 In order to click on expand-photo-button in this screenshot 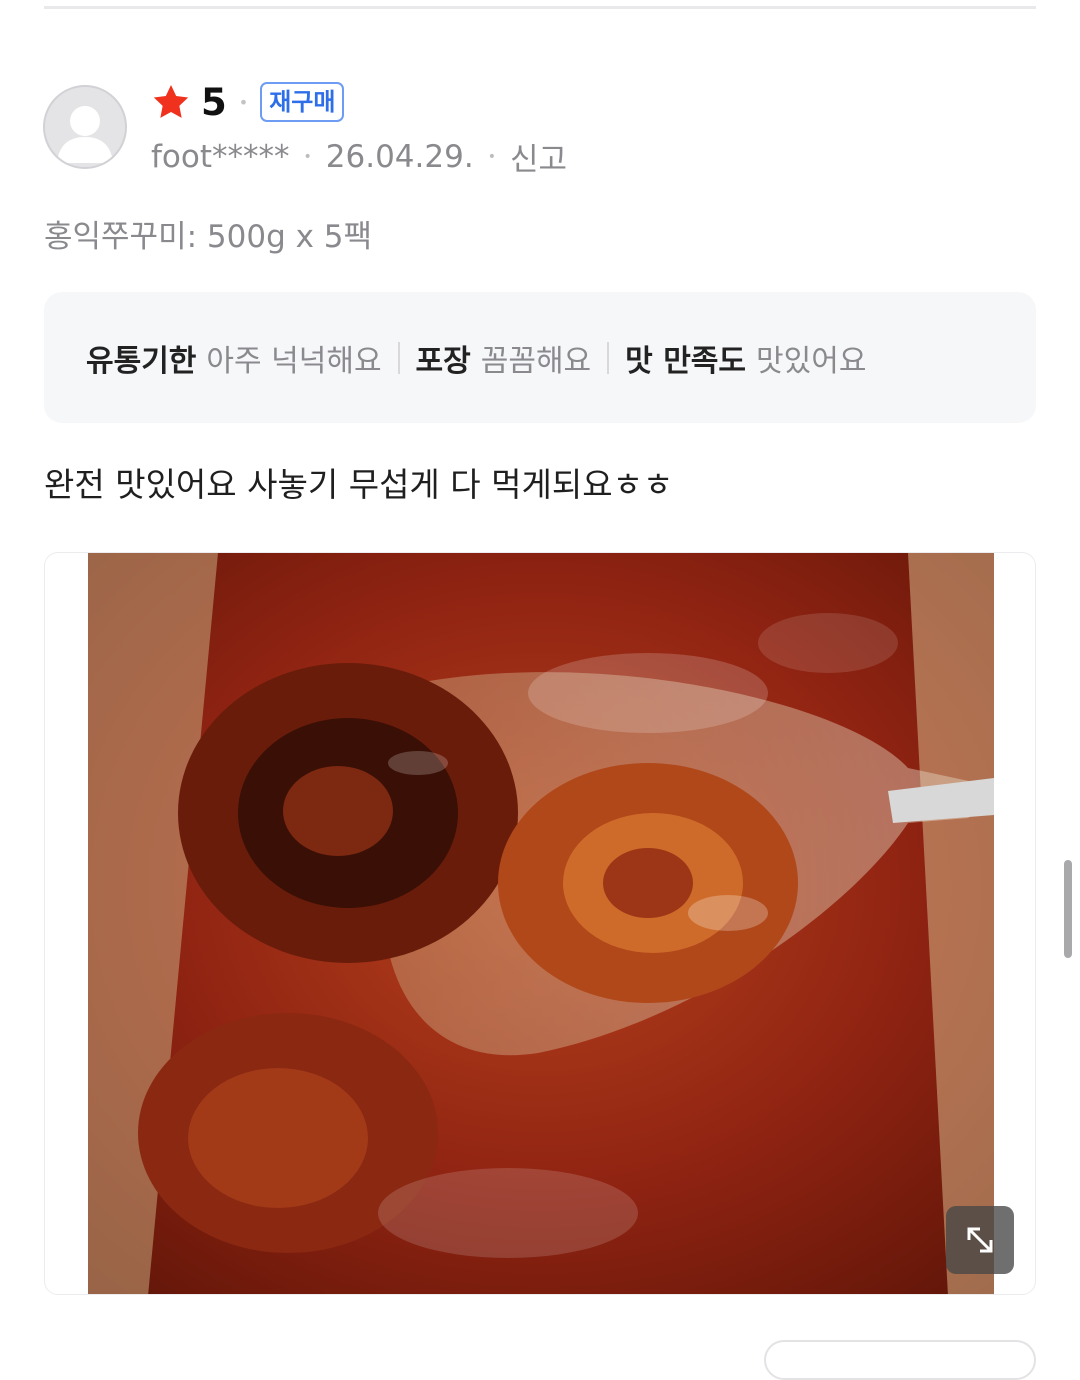, I will do `click(980, 1240)`.